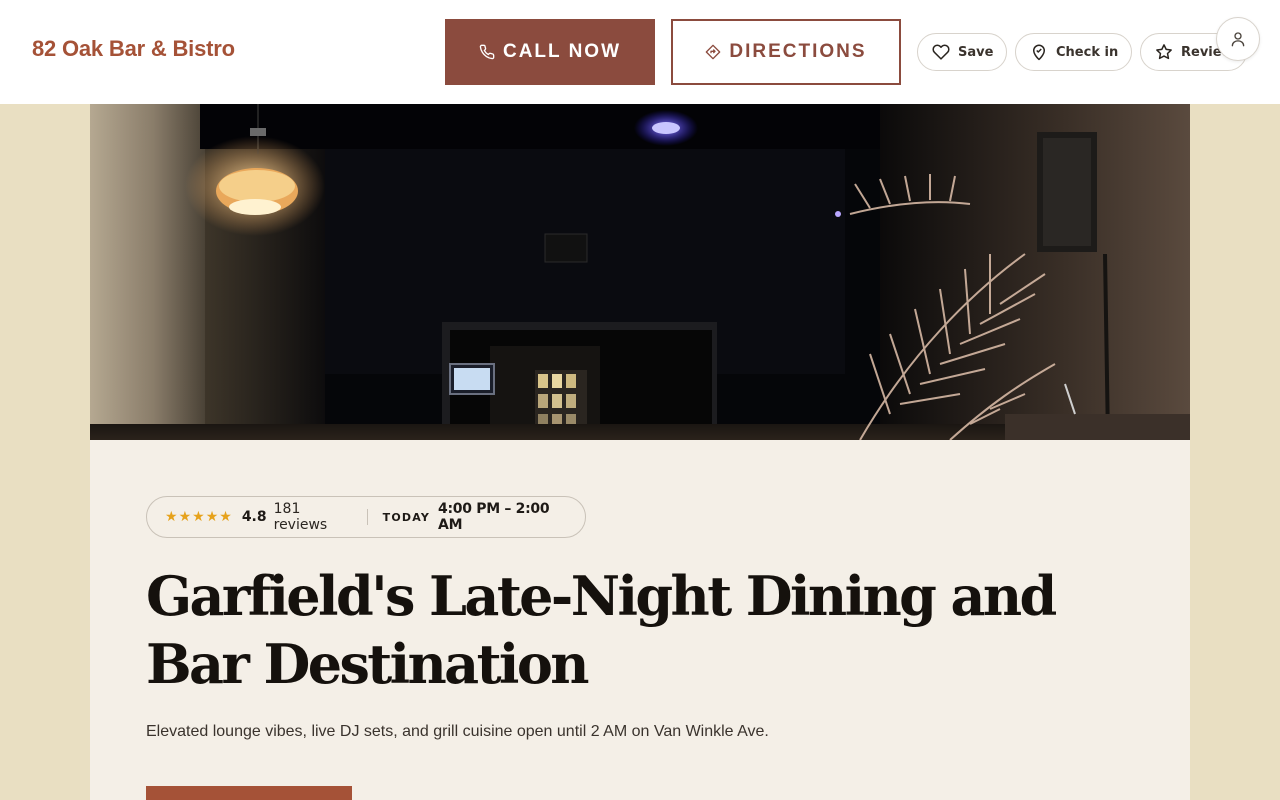  I want to click on phone-icon, so click(487, 52).